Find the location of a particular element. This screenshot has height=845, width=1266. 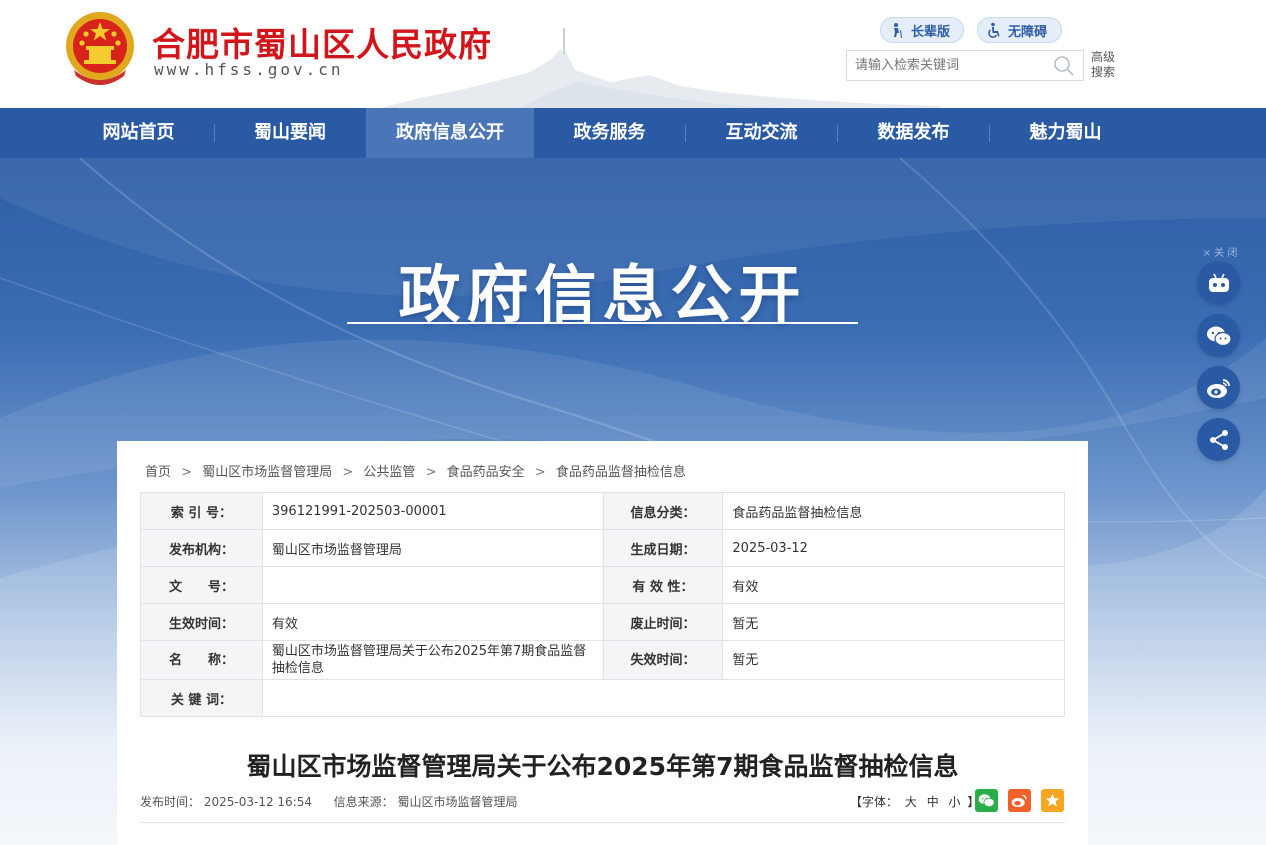

nav-item-interaction: 互动交流 is located at coordinates (761, 133).